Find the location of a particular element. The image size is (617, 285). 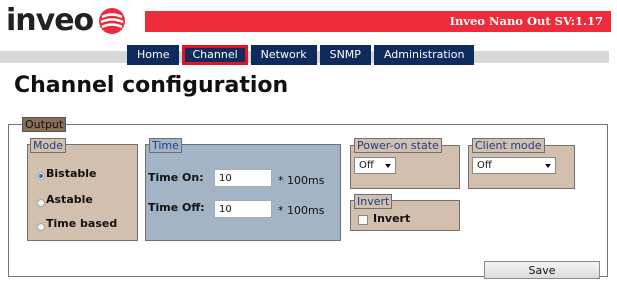

save-button: Save is located at coordinates (542, 270).